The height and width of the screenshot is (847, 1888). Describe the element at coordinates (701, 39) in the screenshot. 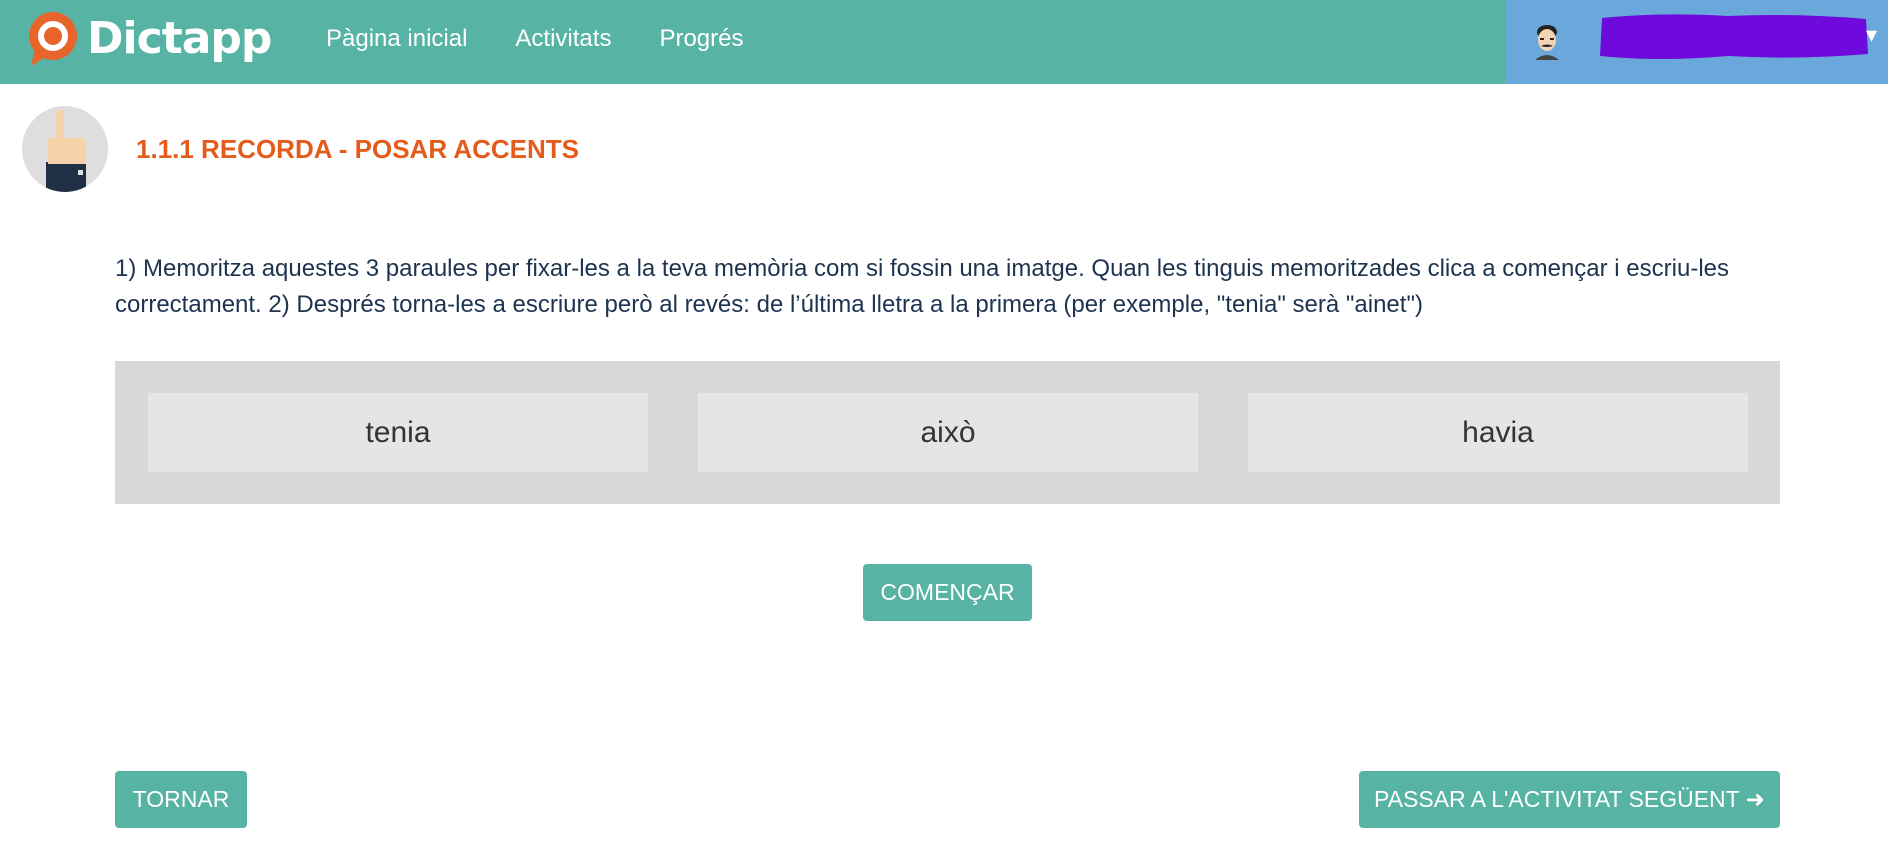

I see `nav-item-progress: Progrés` at that location.